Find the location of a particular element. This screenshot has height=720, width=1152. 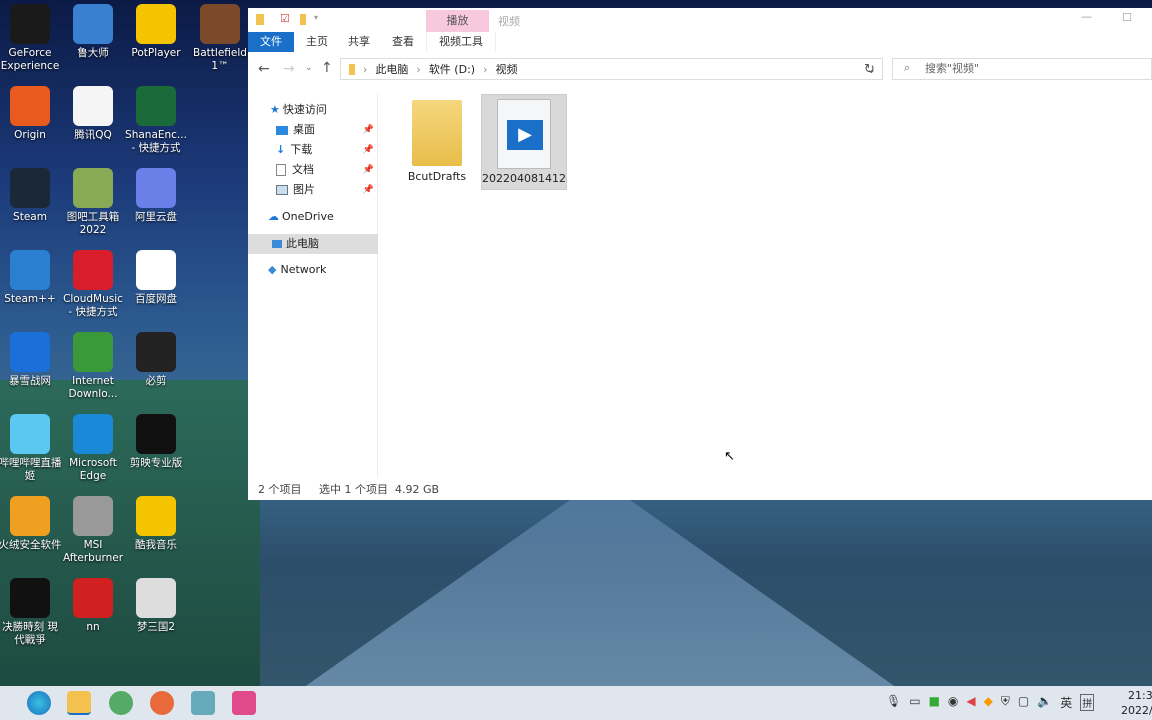

desktop-icon-item: MSI Afterburner is located at coordinates (93, 530).